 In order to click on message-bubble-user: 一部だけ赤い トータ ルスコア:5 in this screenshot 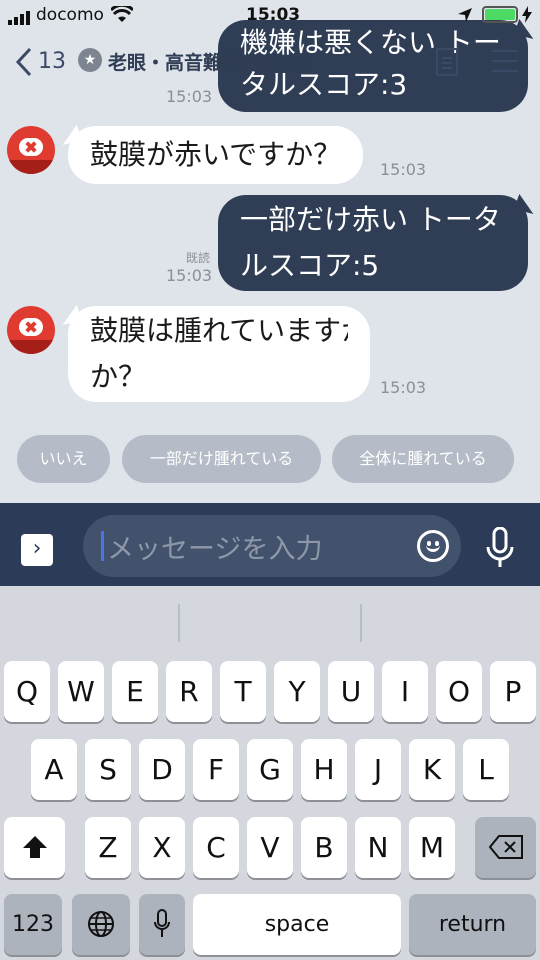, I will do `click(373, 243)`.